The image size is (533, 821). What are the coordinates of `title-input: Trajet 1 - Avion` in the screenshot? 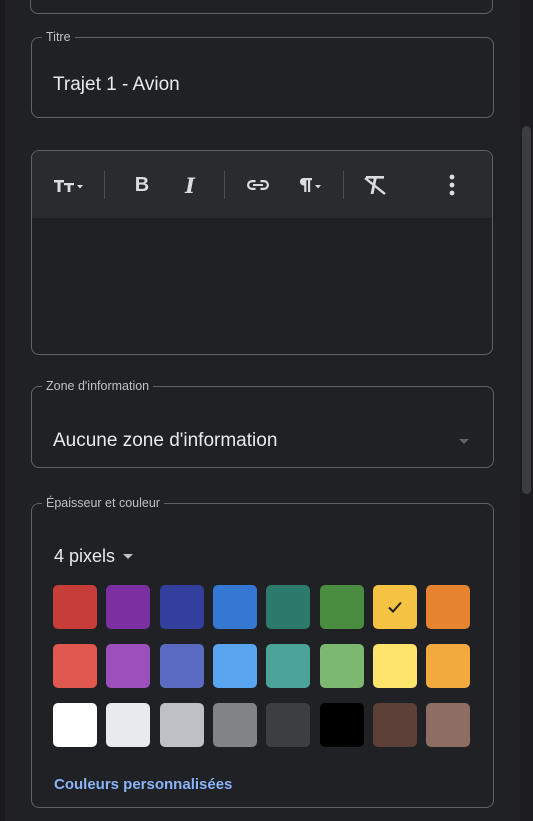 It's located at (116, 85).